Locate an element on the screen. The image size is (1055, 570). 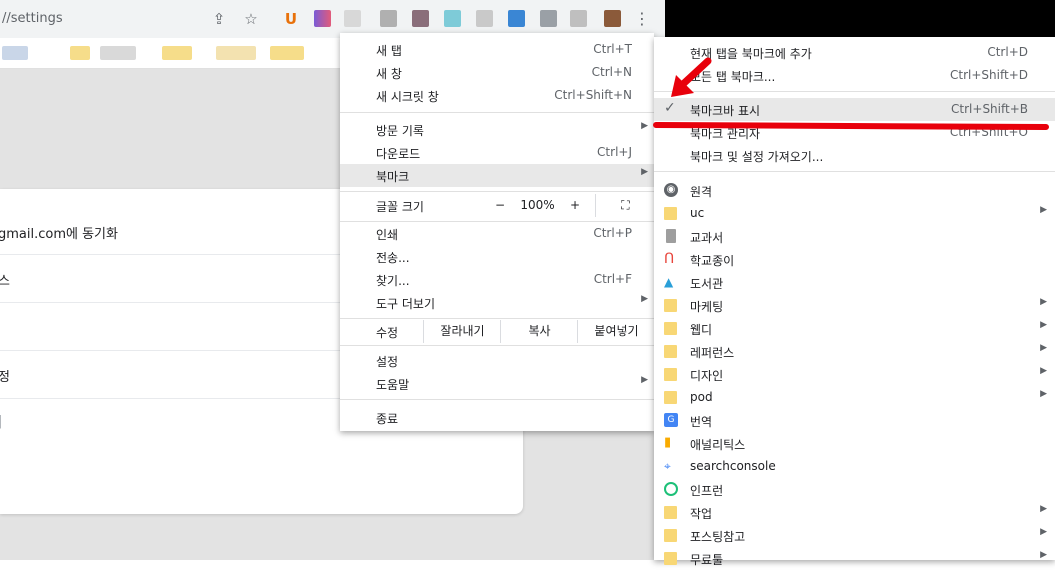
bookmark-item: 교과서 is located at coordinates (854, 236).